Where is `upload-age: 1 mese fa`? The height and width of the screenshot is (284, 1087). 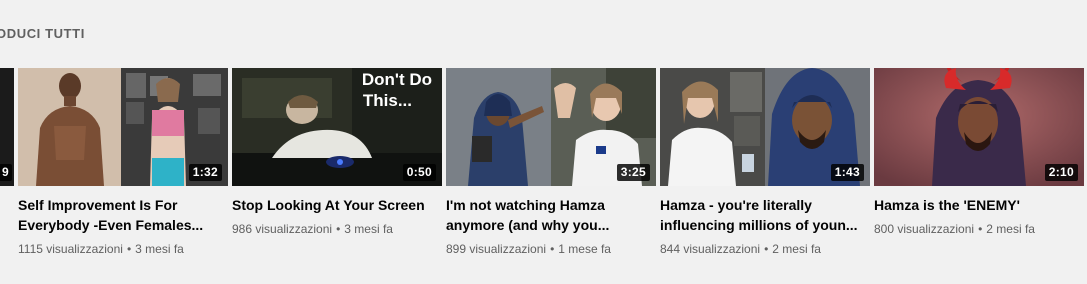
upload-age: 1 mese fa is located at coordinates (584, 249).